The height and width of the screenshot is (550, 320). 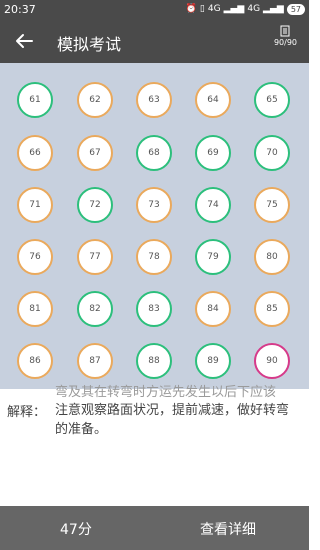 I want to click on network-label-1: 4G, so click(x=214, y=9).